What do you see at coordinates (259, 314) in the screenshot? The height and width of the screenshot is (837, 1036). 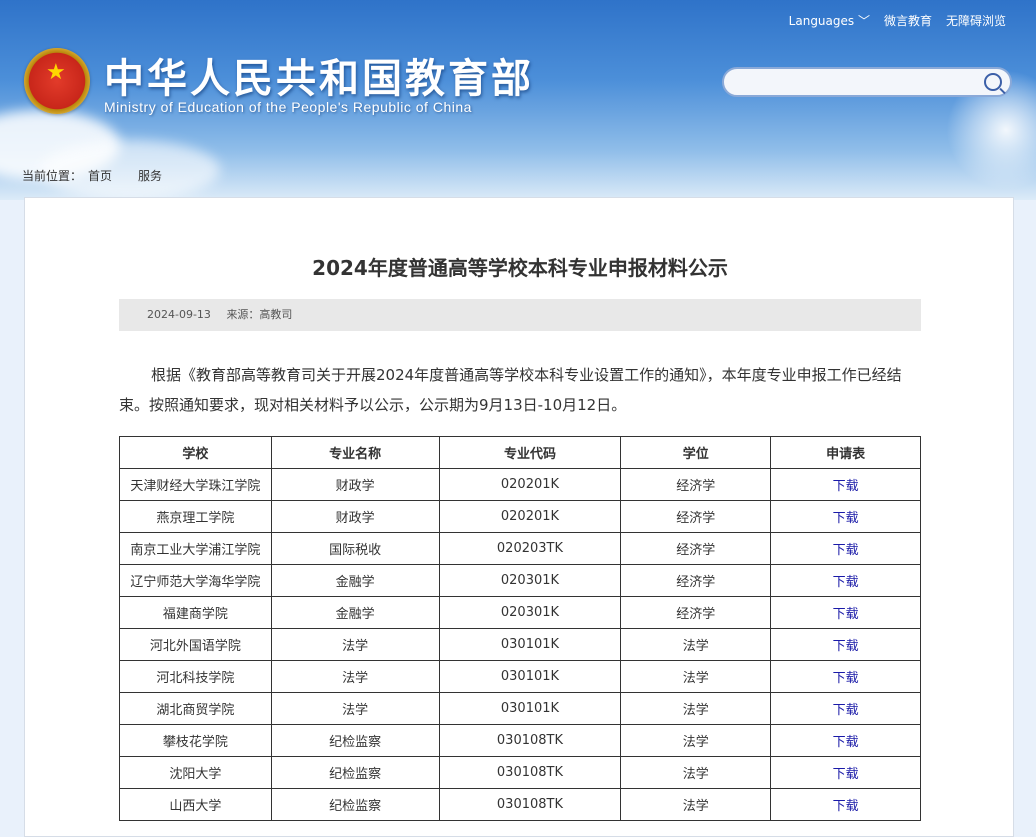 I see `article-source: 来源：高教司` at bounding box center [259, 314].